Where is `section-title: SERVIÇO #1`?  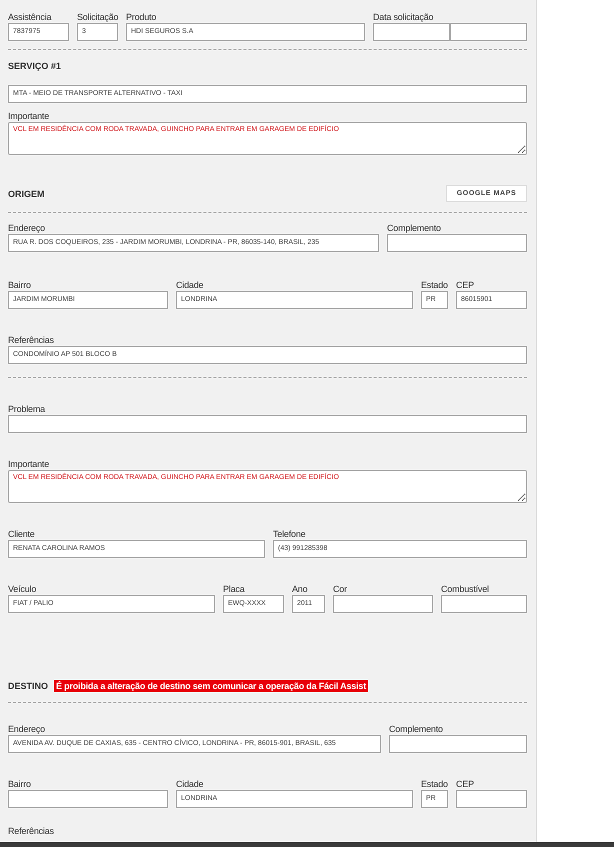
section-title: SERVIÇO #1 is located at coordinates (34, 66).